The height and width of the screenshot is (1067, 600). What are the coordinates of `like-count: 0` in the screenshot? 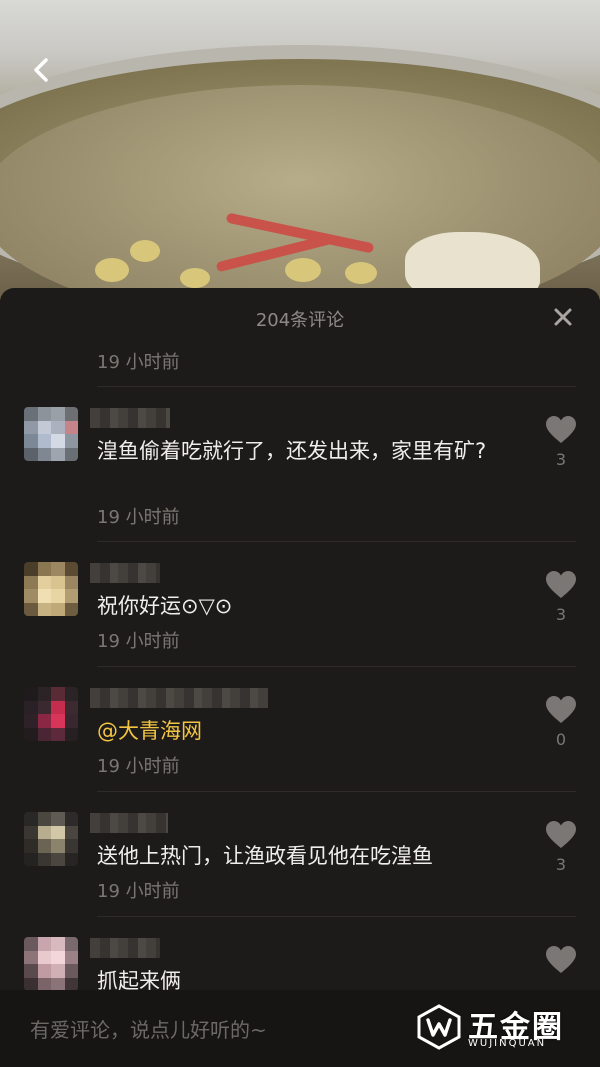 It's located at (561, 739).